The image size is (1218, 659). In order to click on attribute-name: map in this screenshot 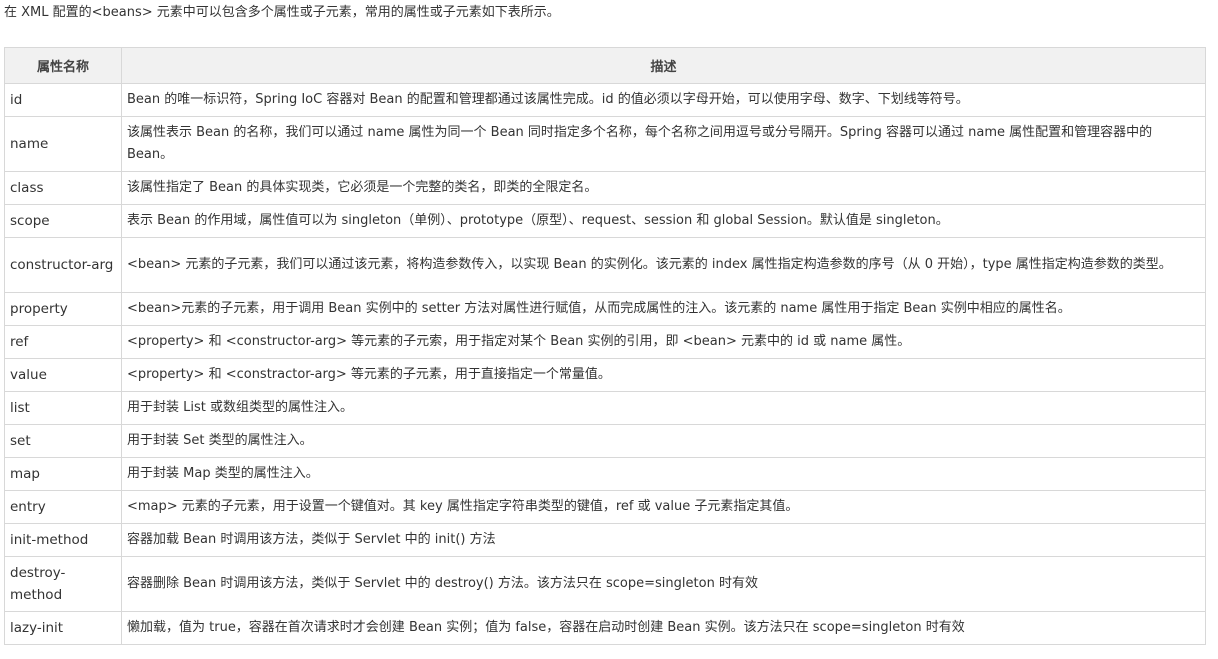, I will do `click(63, 474)`.